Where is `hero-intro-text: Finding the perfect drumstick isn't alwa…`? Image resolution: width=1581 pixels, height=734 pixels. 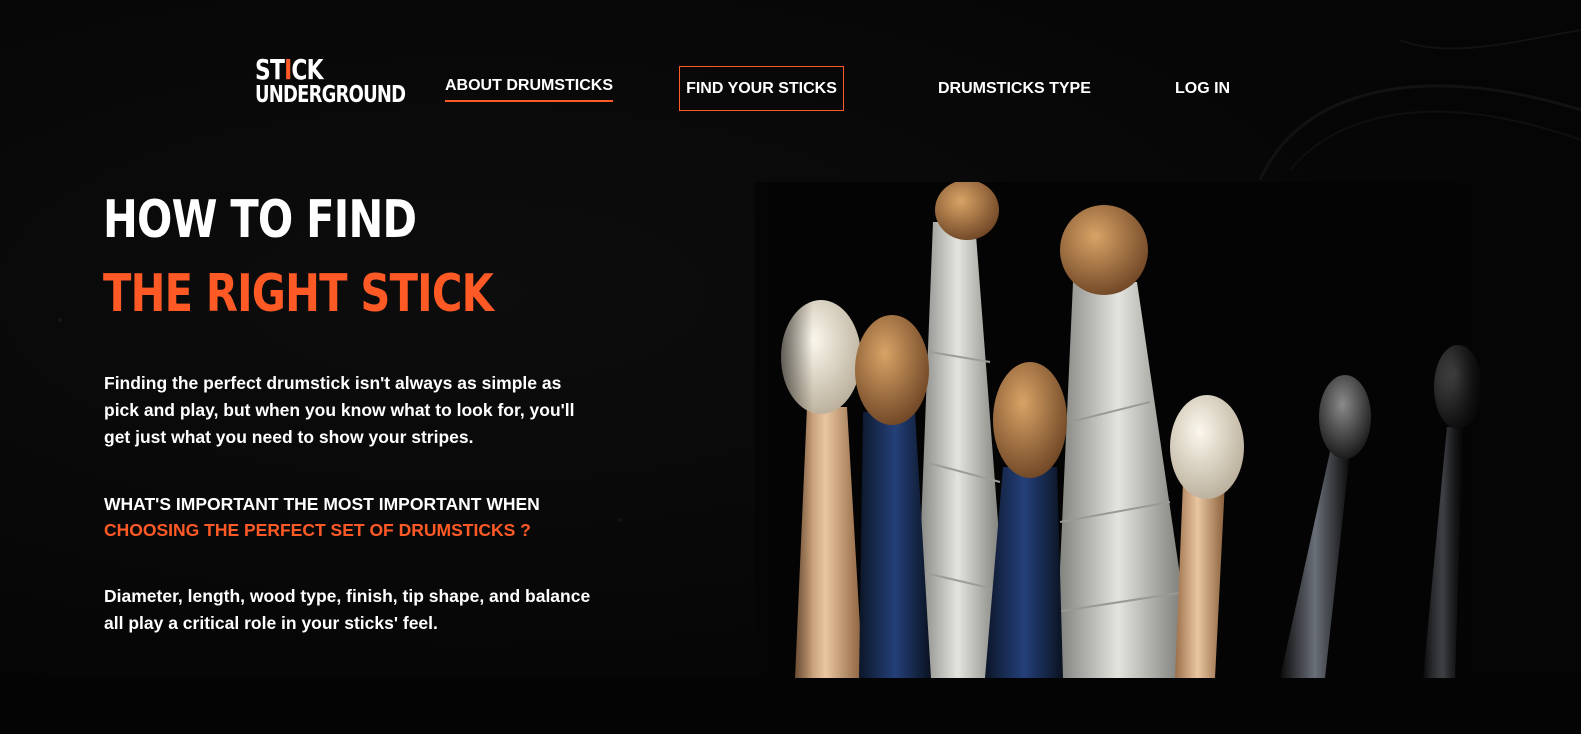
hero-intro-text: Finding the perfect drumstick isn't alwa… is located at coordinates (339, 410).